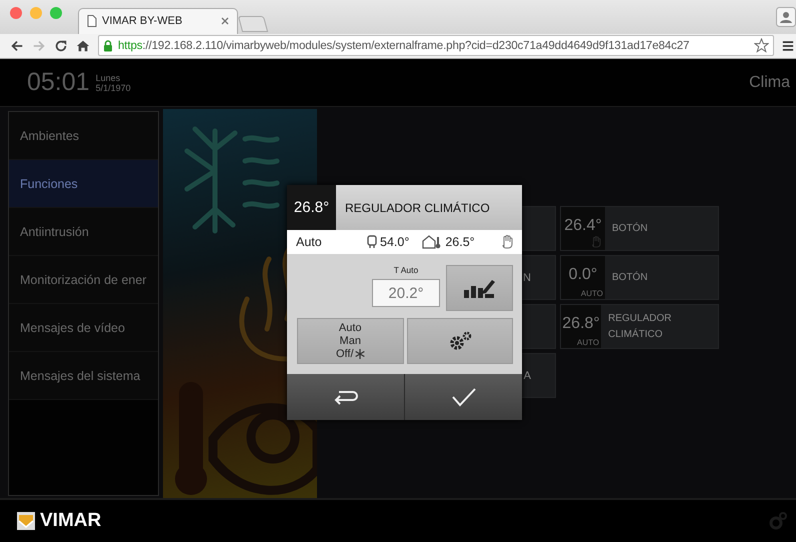  I want to click on current-temperature: 26.8°, so click(311, 207).